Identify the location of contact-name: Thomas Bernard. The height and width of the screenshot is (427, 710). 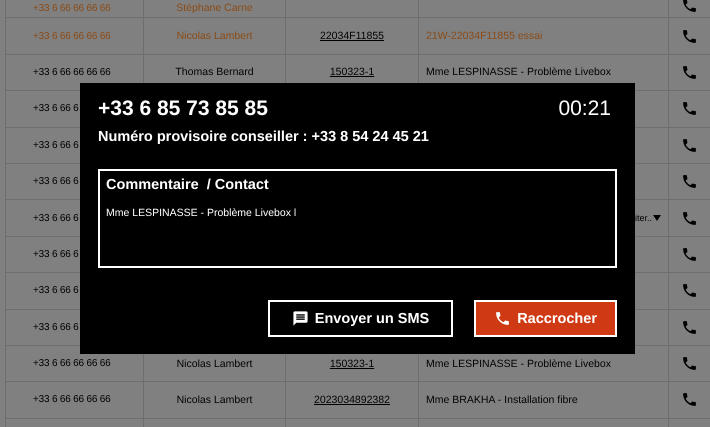
(214, 72).